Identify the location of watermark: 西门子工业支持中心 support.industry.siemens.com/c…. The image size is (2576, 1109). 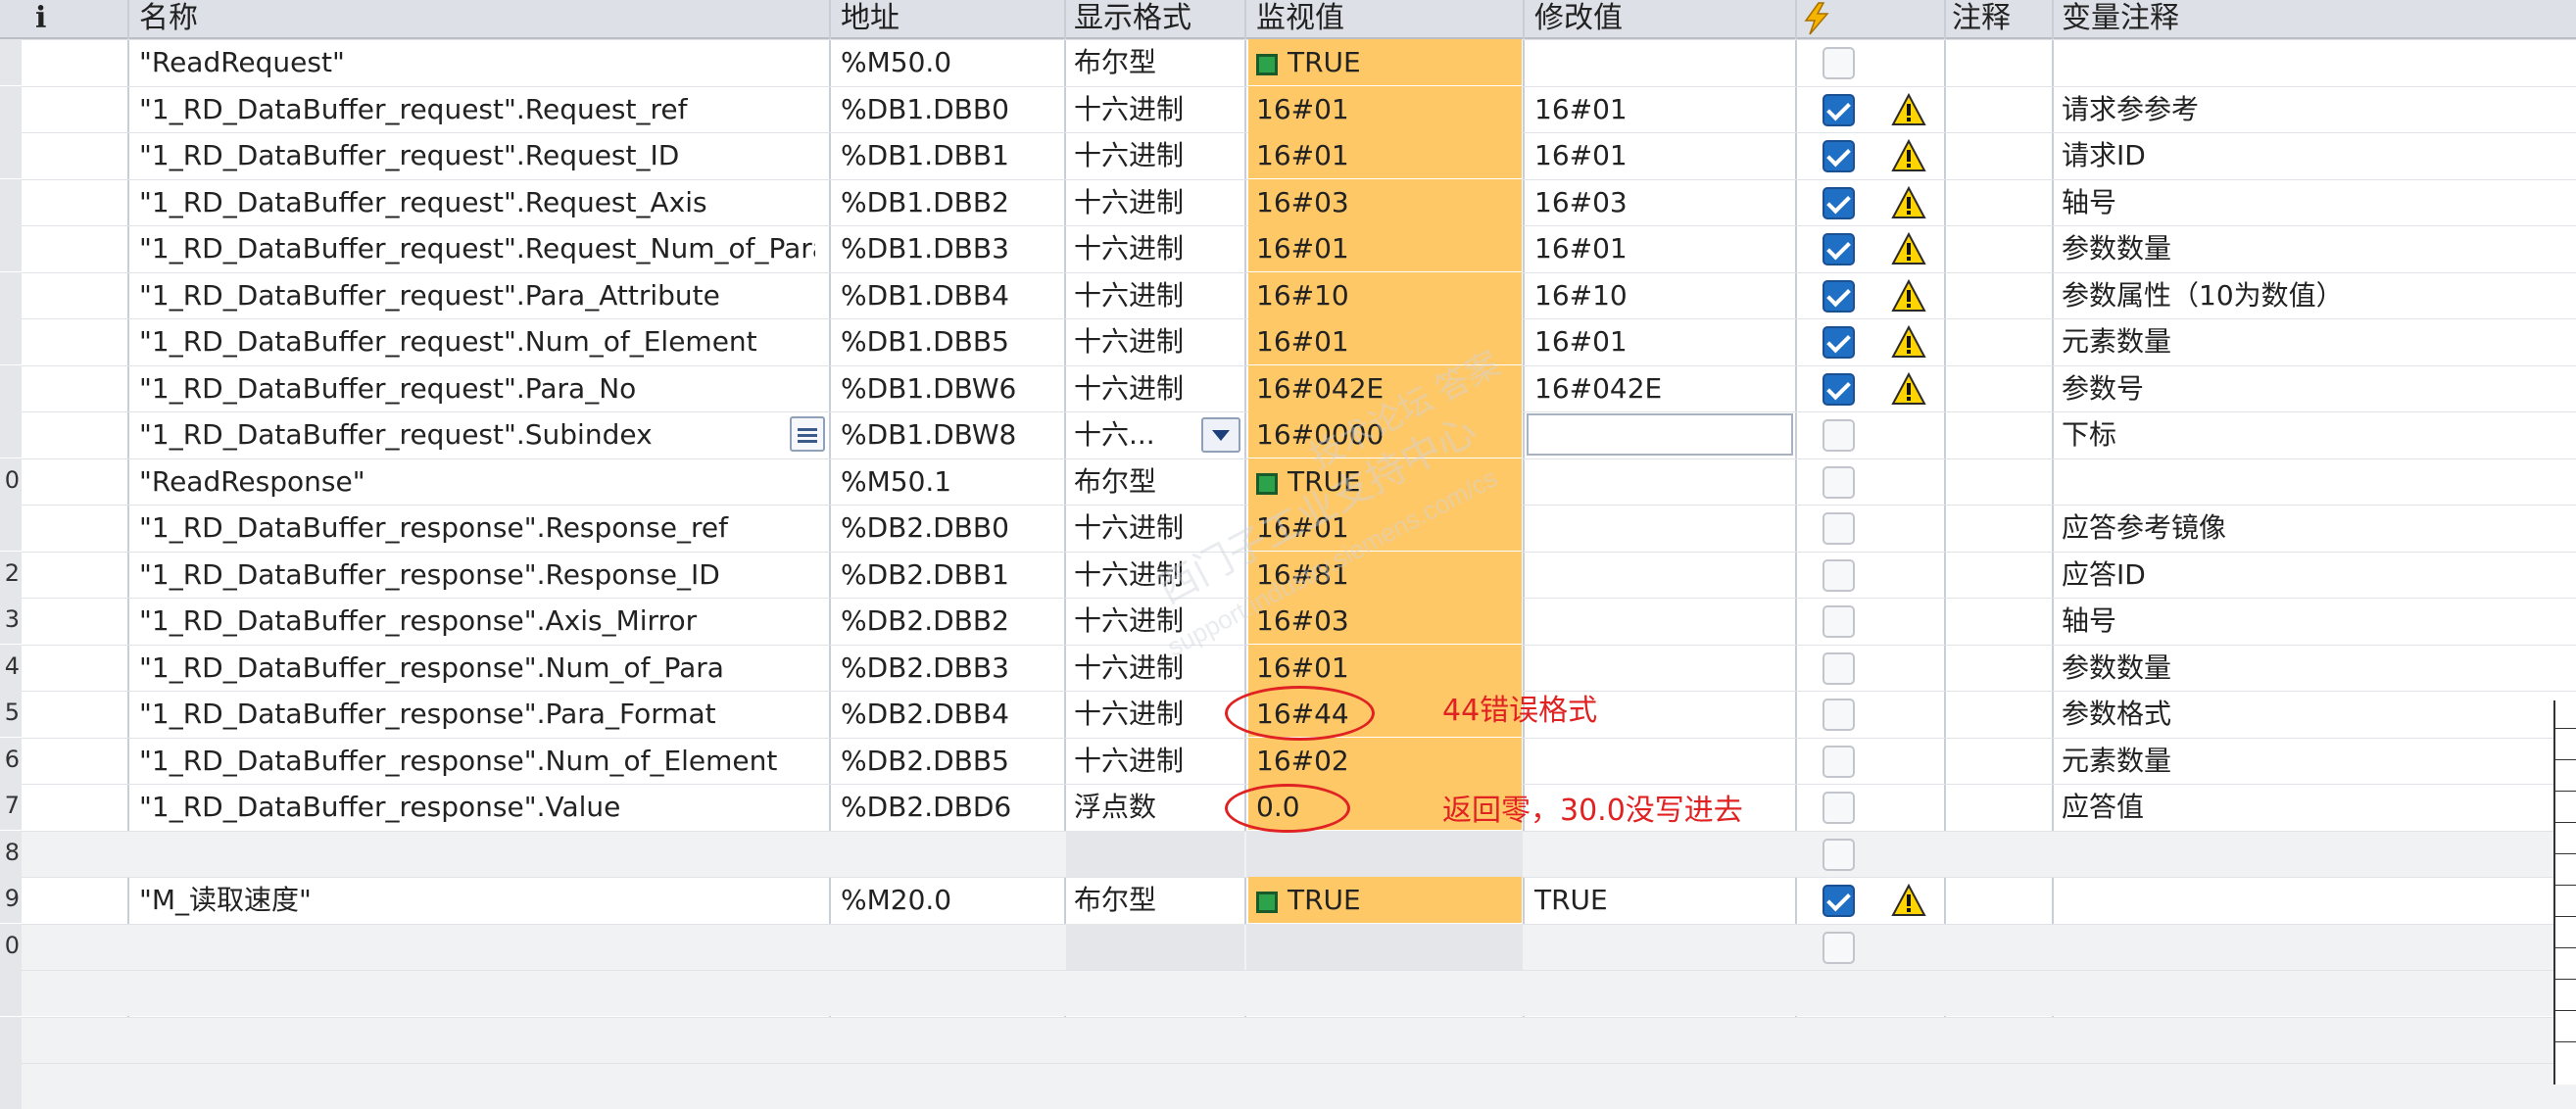
(1328, 503).